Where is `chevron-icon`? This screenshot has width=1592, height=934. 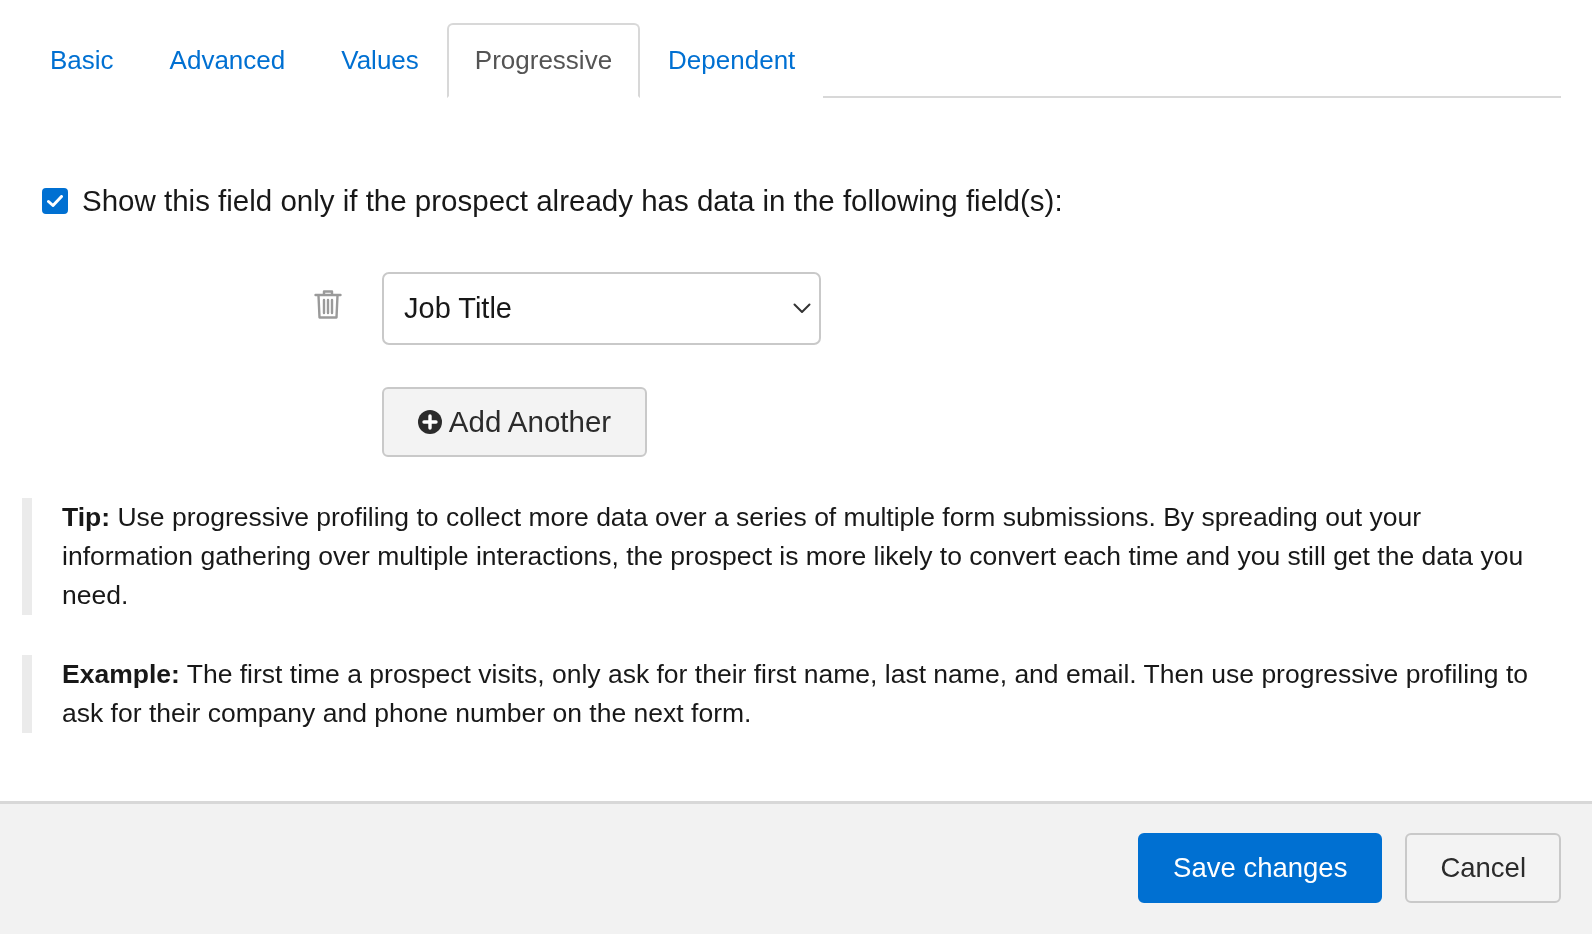 chevron-icon is located at coordinates (802, 308).